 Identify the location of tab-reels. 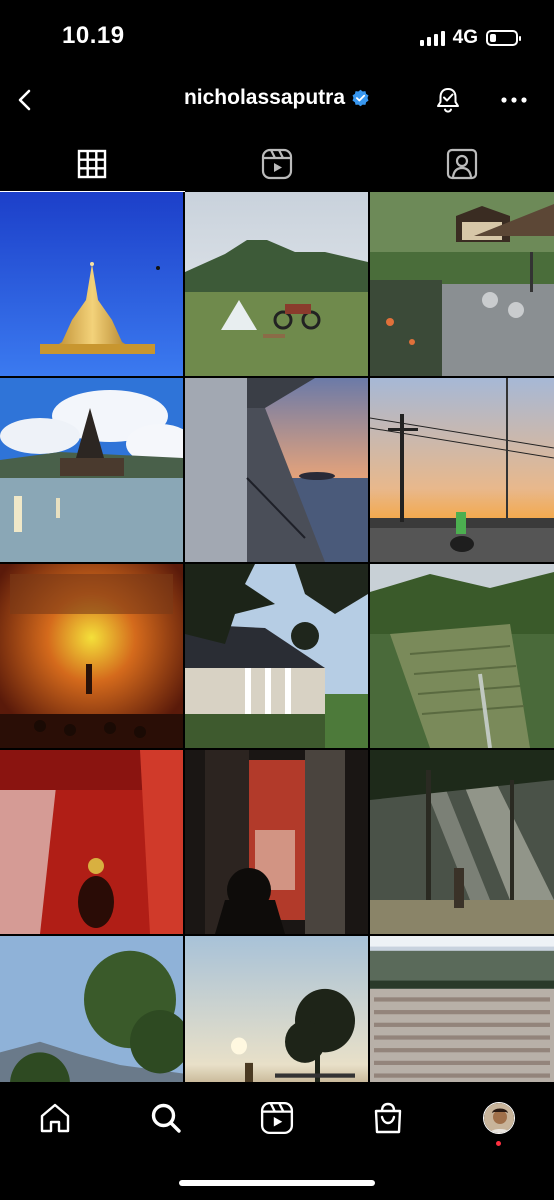
(277, 164).